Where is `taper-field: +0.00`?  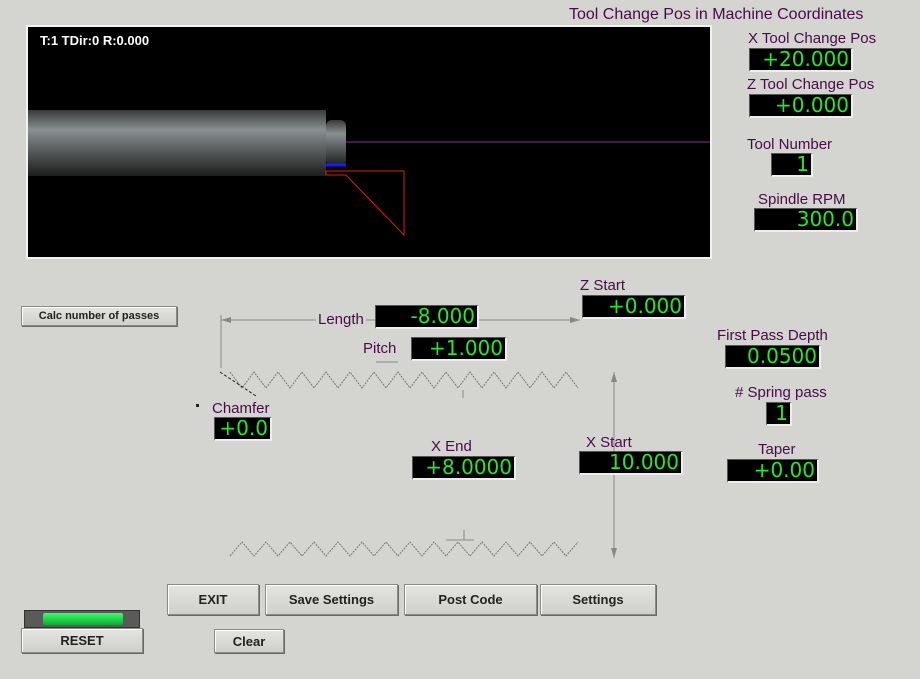
taper-field: +0.00 is located at coordinates (773, 471).